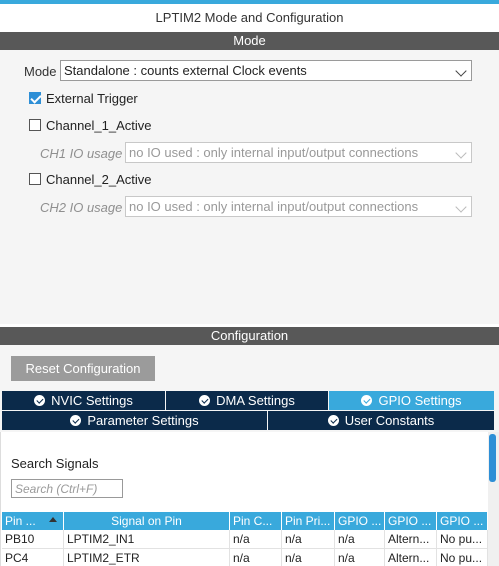 The height and width of the screenshot is (566, 499). What do you see at coordinates (33, 539) in the screenshot?
I see `table-cell: PB10` at bounding box center [33, 539].